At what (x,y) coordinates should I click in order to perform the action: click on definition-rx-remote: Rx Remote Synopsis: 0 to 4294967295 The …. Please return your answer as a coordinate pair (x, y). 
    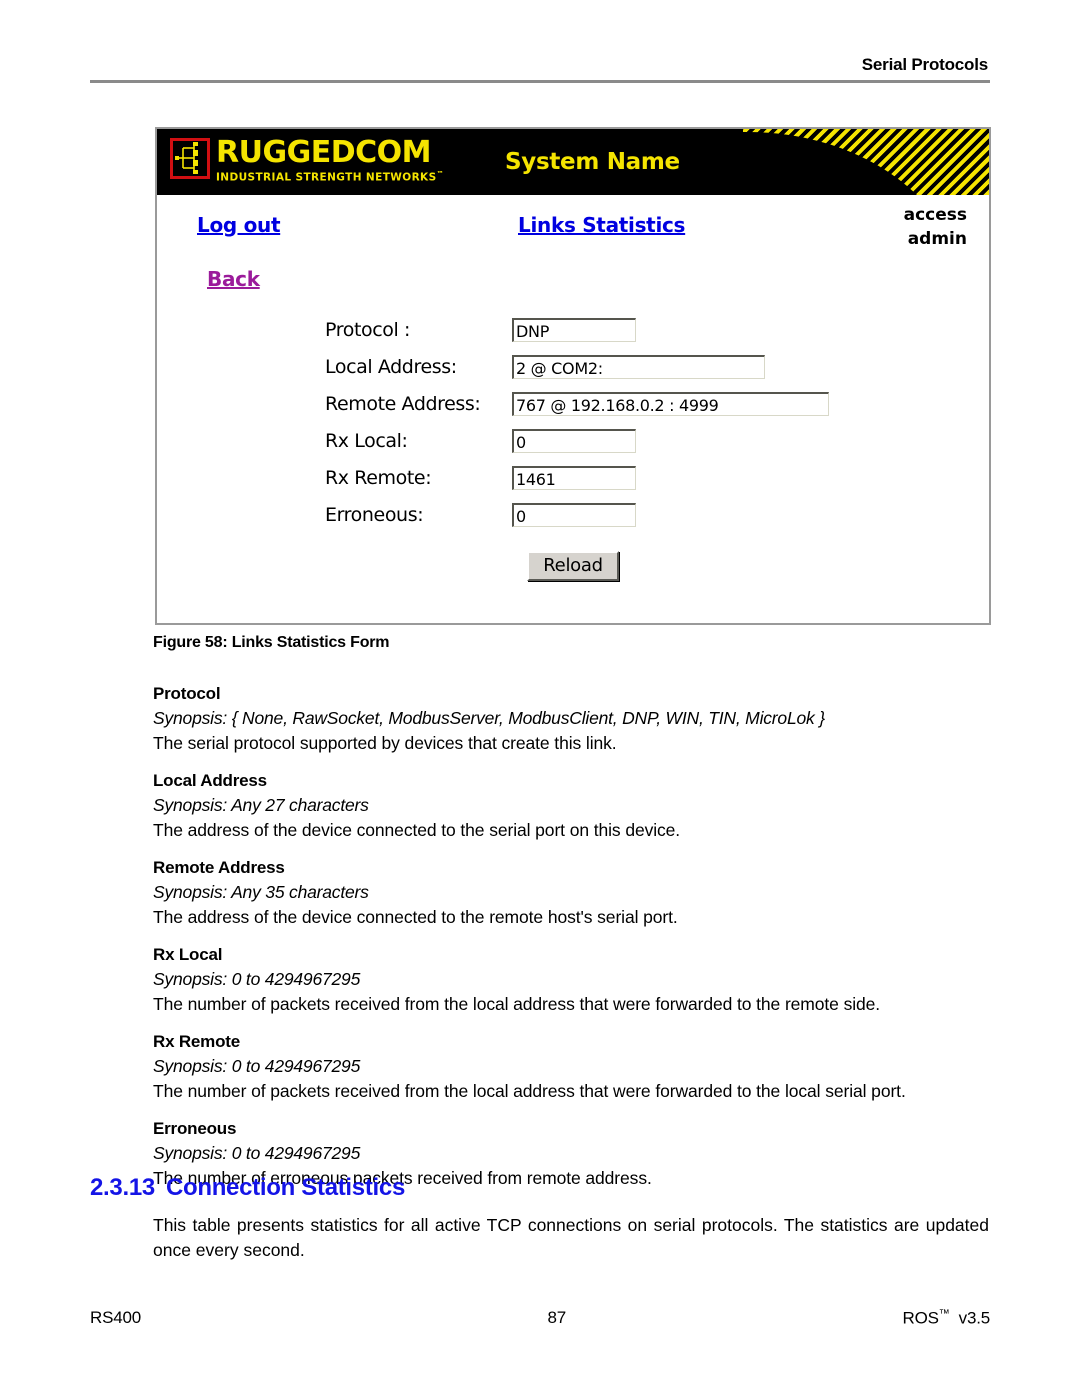
    Looking at the image, I should click on (571, 1067).